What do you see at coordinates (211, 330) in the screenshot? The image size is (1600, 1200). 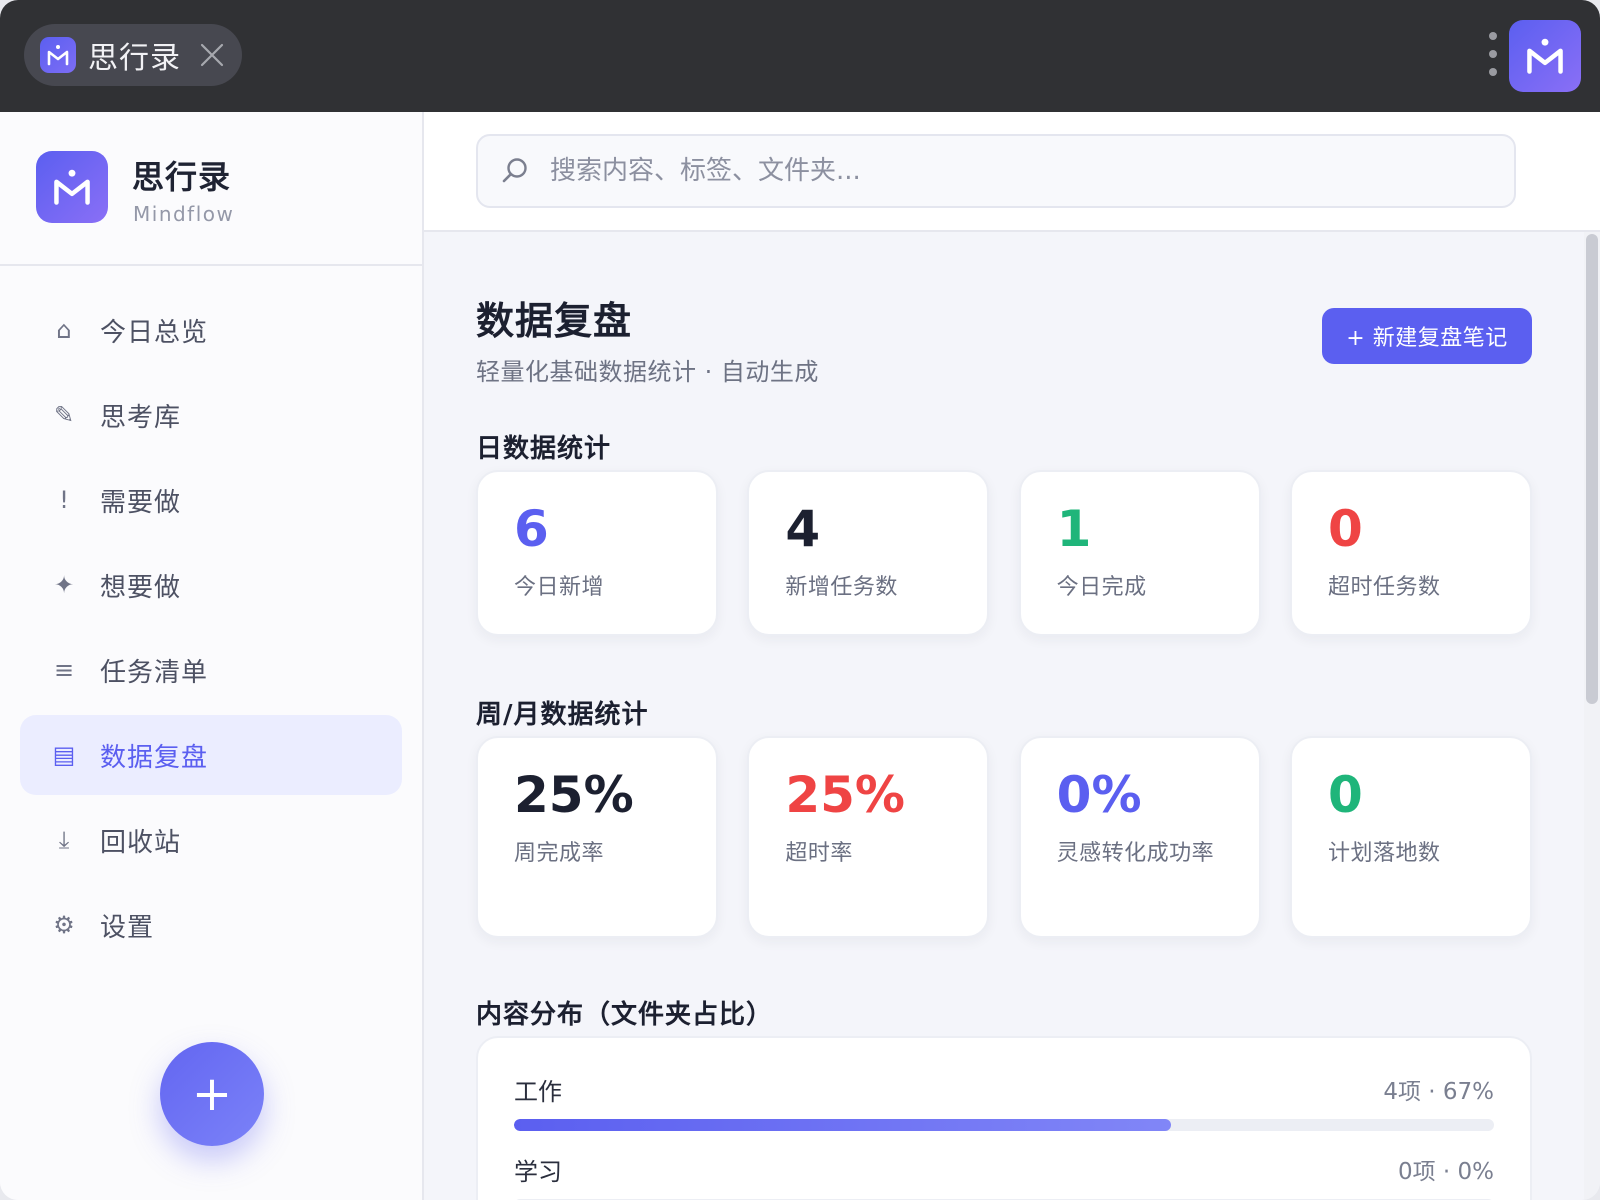 I see `sidebar-item: ⌂ 今日总览` at bounding box center [211, 330].